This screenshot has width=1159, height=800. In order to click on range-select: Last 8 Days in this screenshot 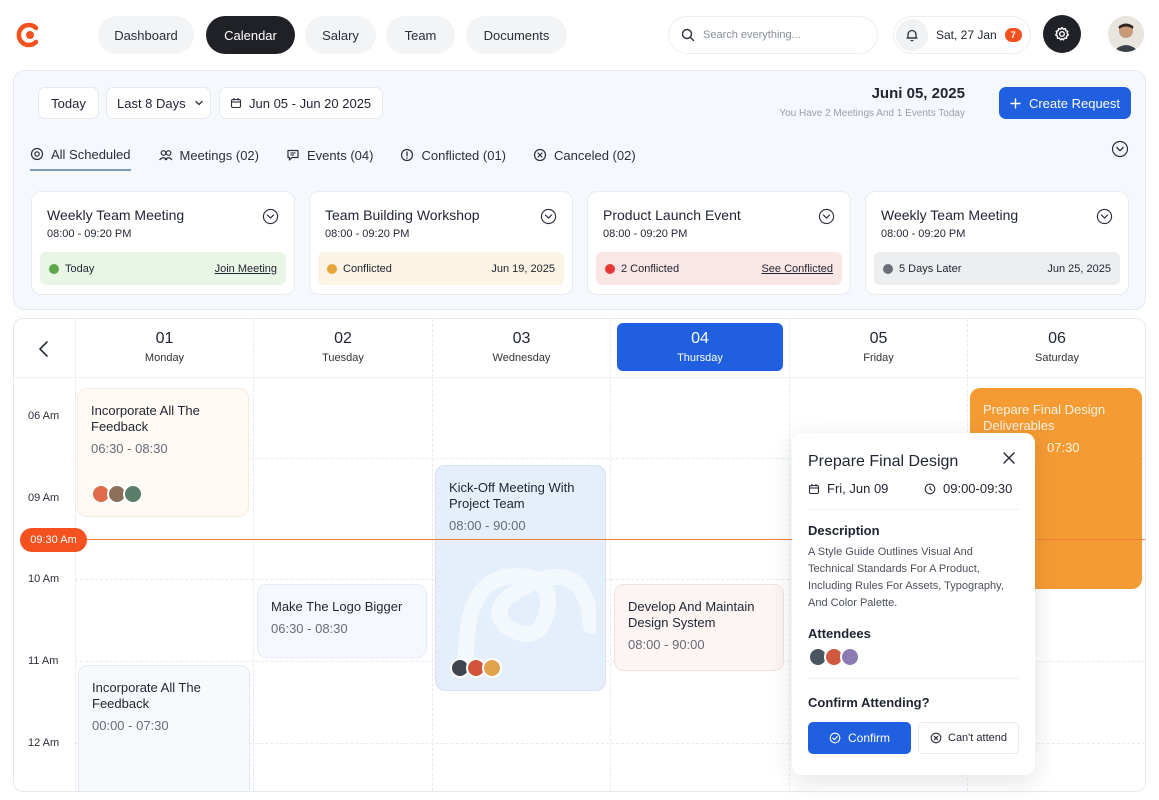, I will do `click(158, 103)`.